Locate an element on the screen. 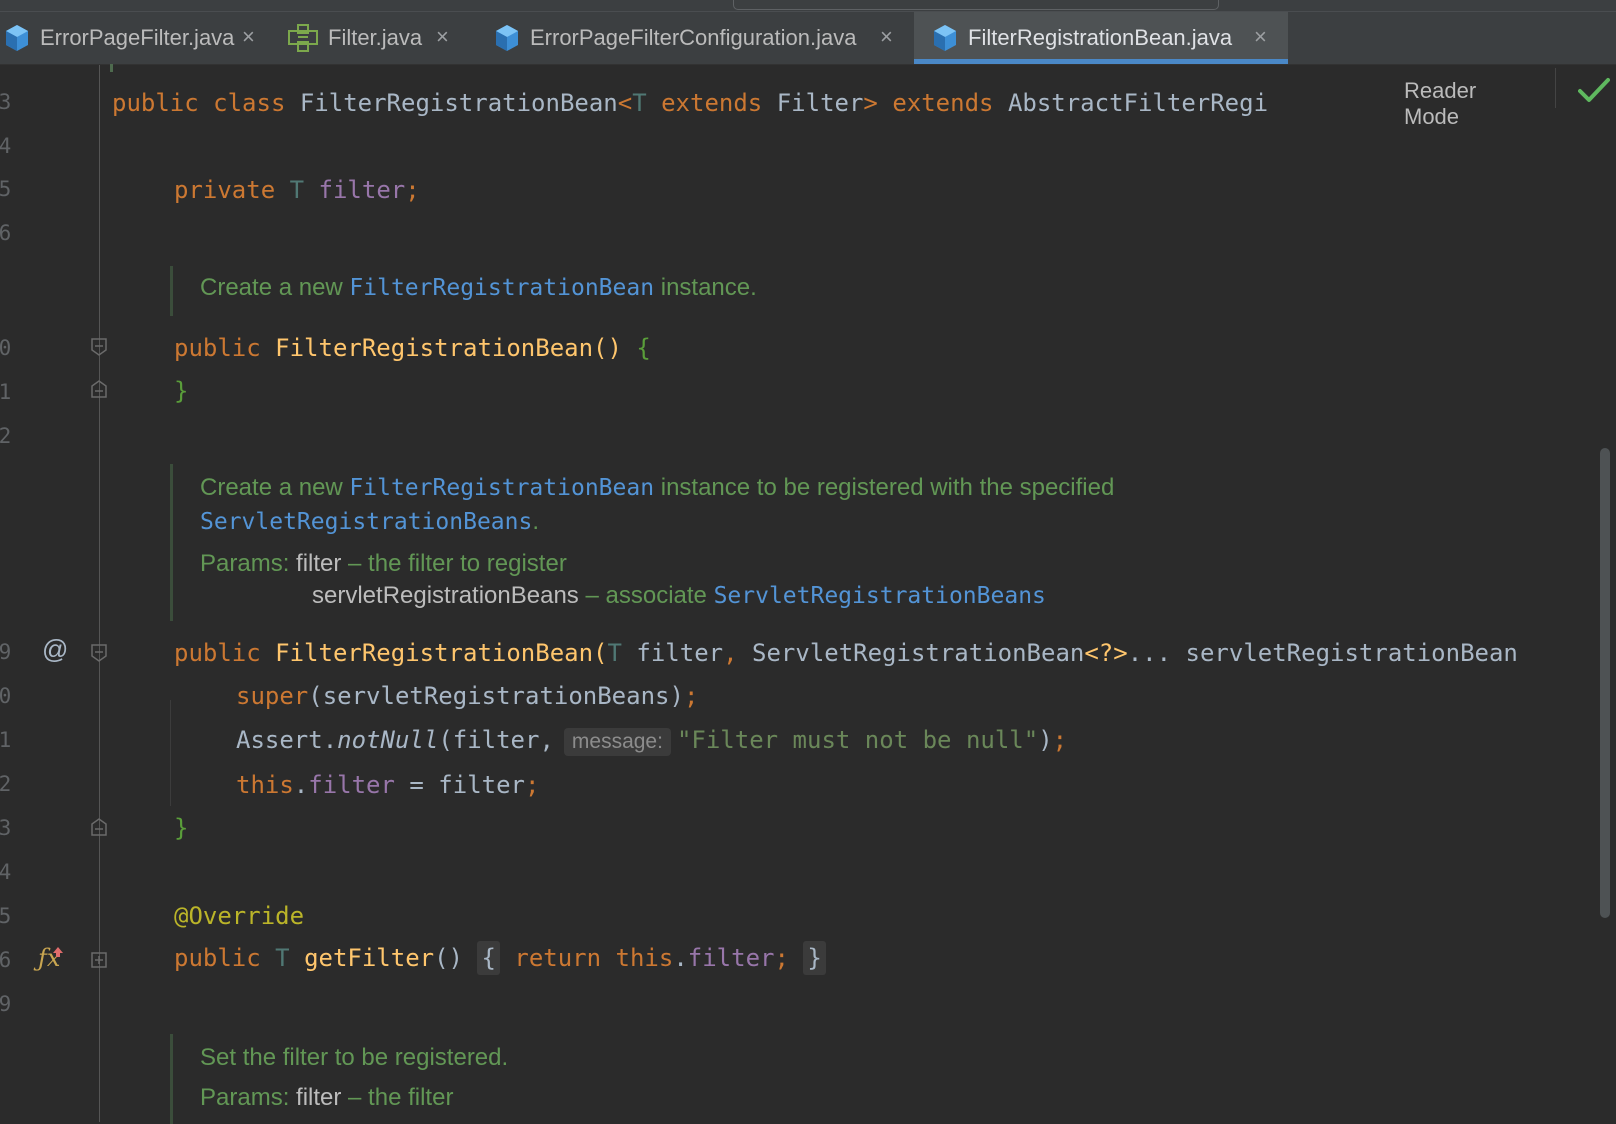  toolbar-separator is located at coordinates (1555, 88).